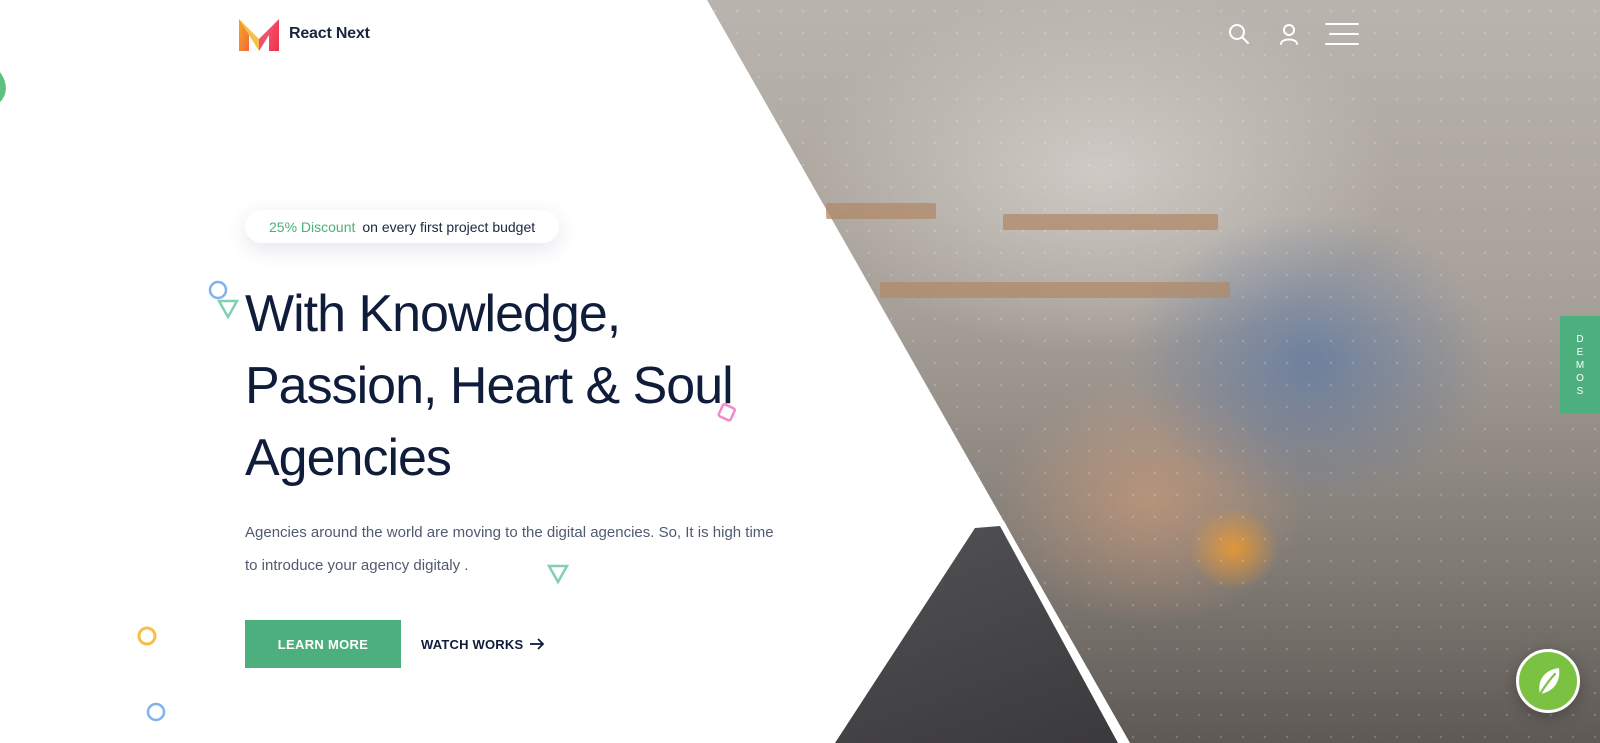 The height and width of the screenshot is (743, 1600). I want to click on demos-letter: E, so click(1580, 352).